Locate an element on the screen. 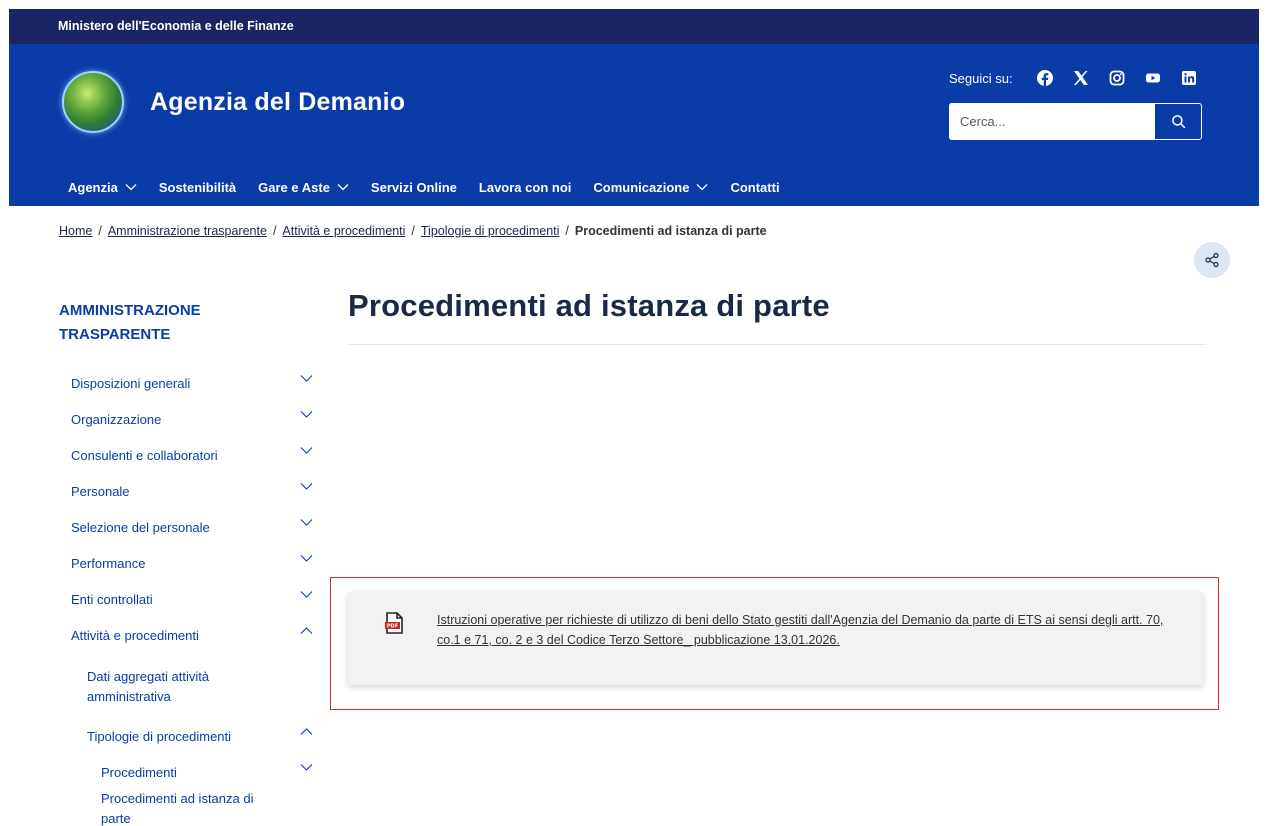  nav-item-label: Agenzia is located at coordinates (93, 187).